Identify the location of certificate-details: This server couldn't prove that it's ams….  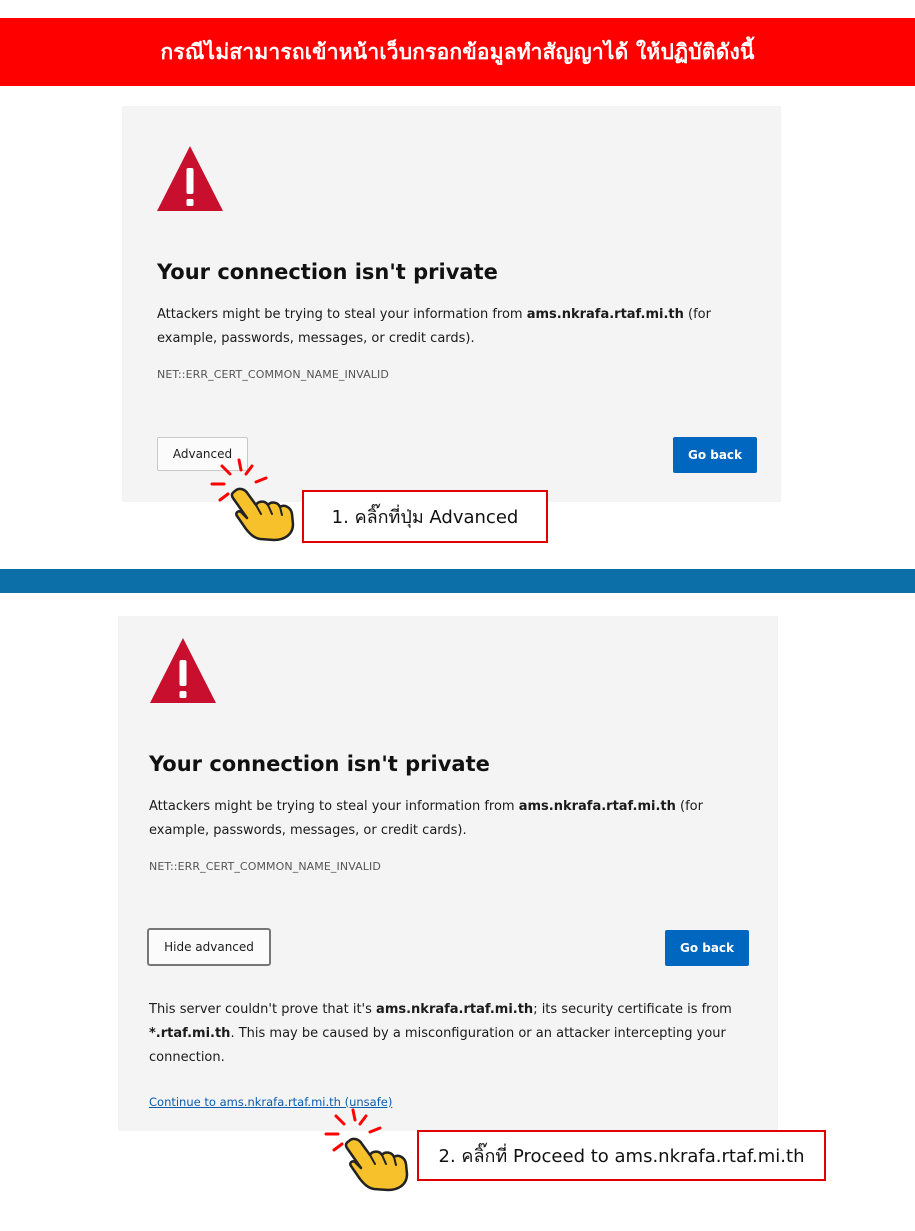
(440, 1033).